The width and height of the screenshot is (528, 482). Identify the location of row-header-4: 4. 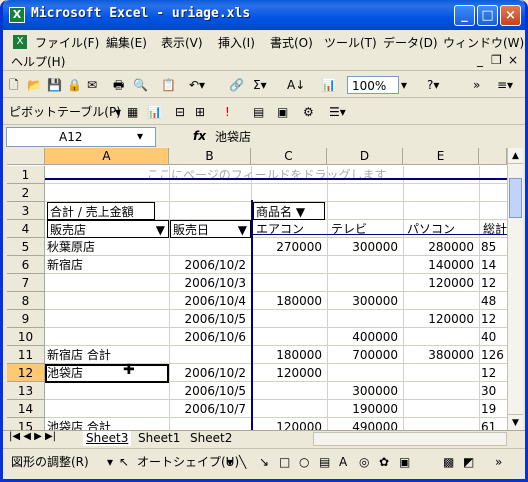
(26, 229).